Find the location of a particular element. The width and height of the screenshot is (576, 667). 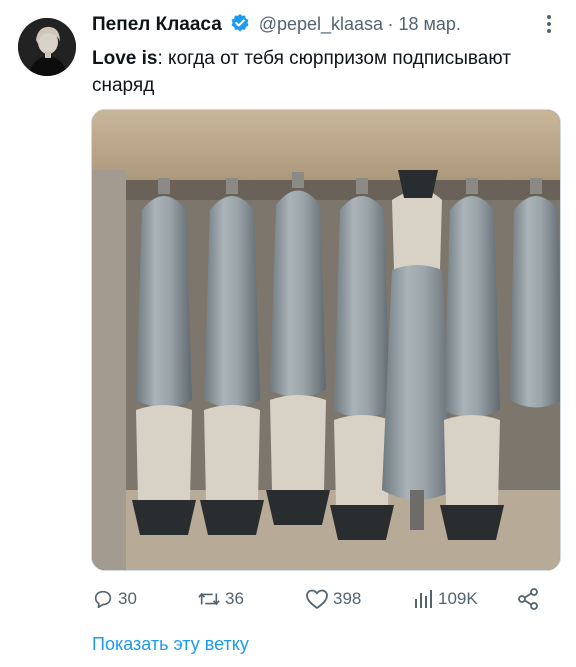

reply-count: 30 is located at coordinates (127, 598).